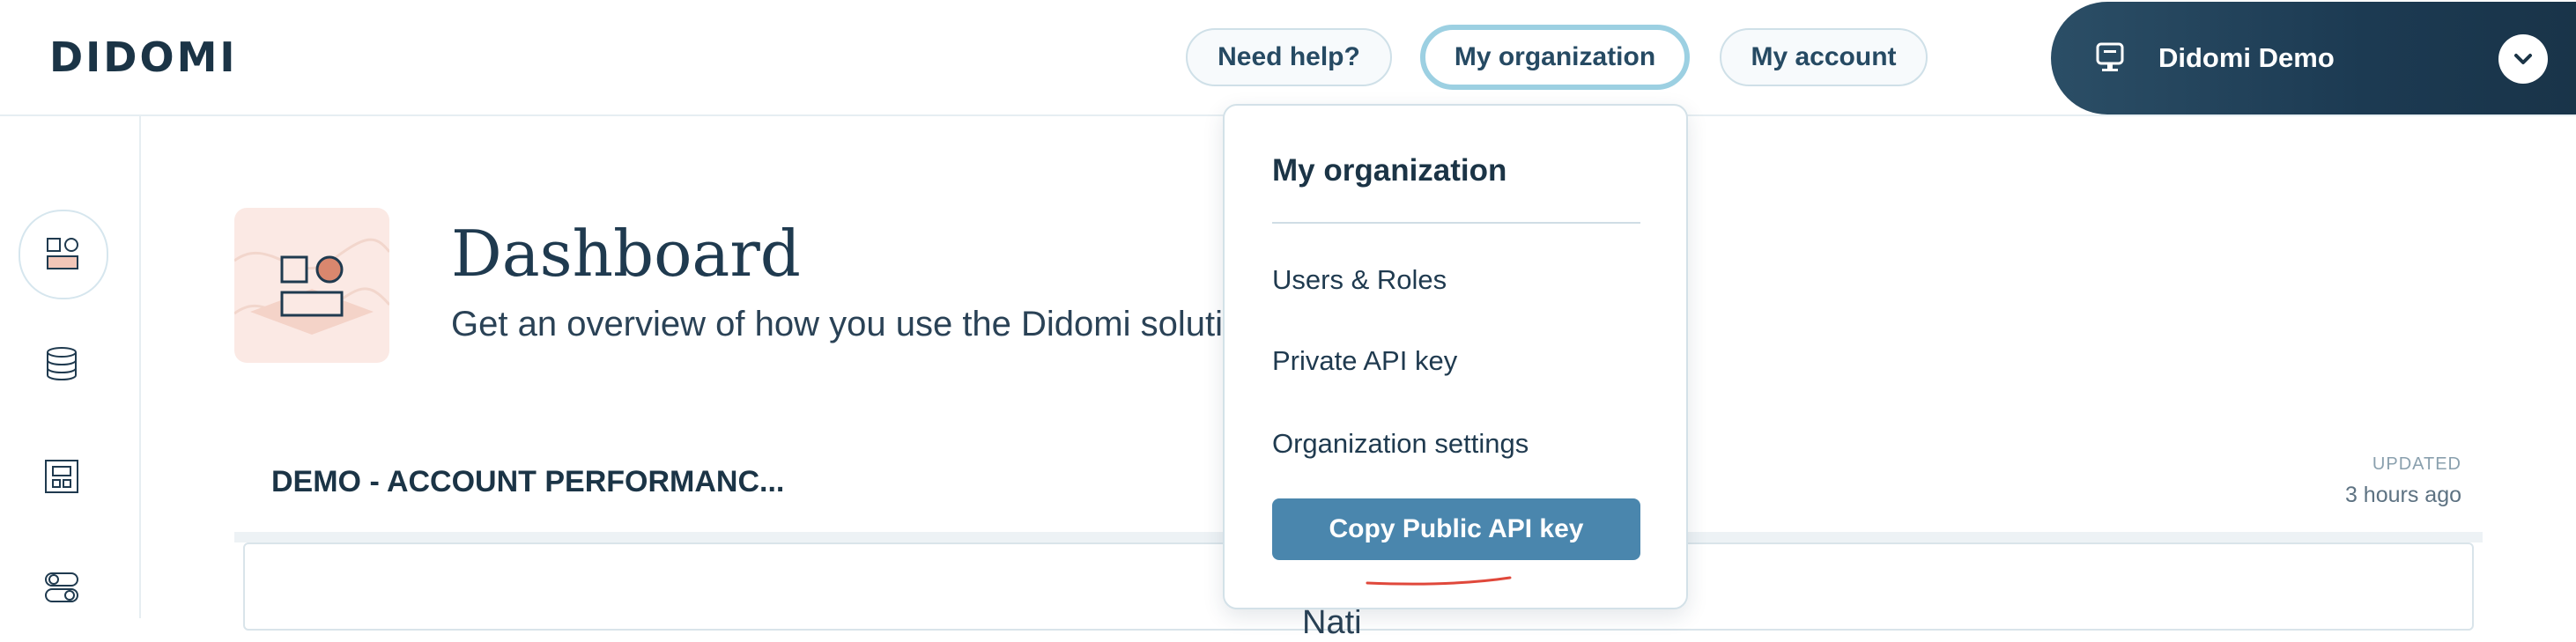 The height and width of the screenshot is (642, 2576). What do you see at coordinates (2523, 59) in the screenshot?
I see `chevron-down-icon` at bounding box center [2523, 59].